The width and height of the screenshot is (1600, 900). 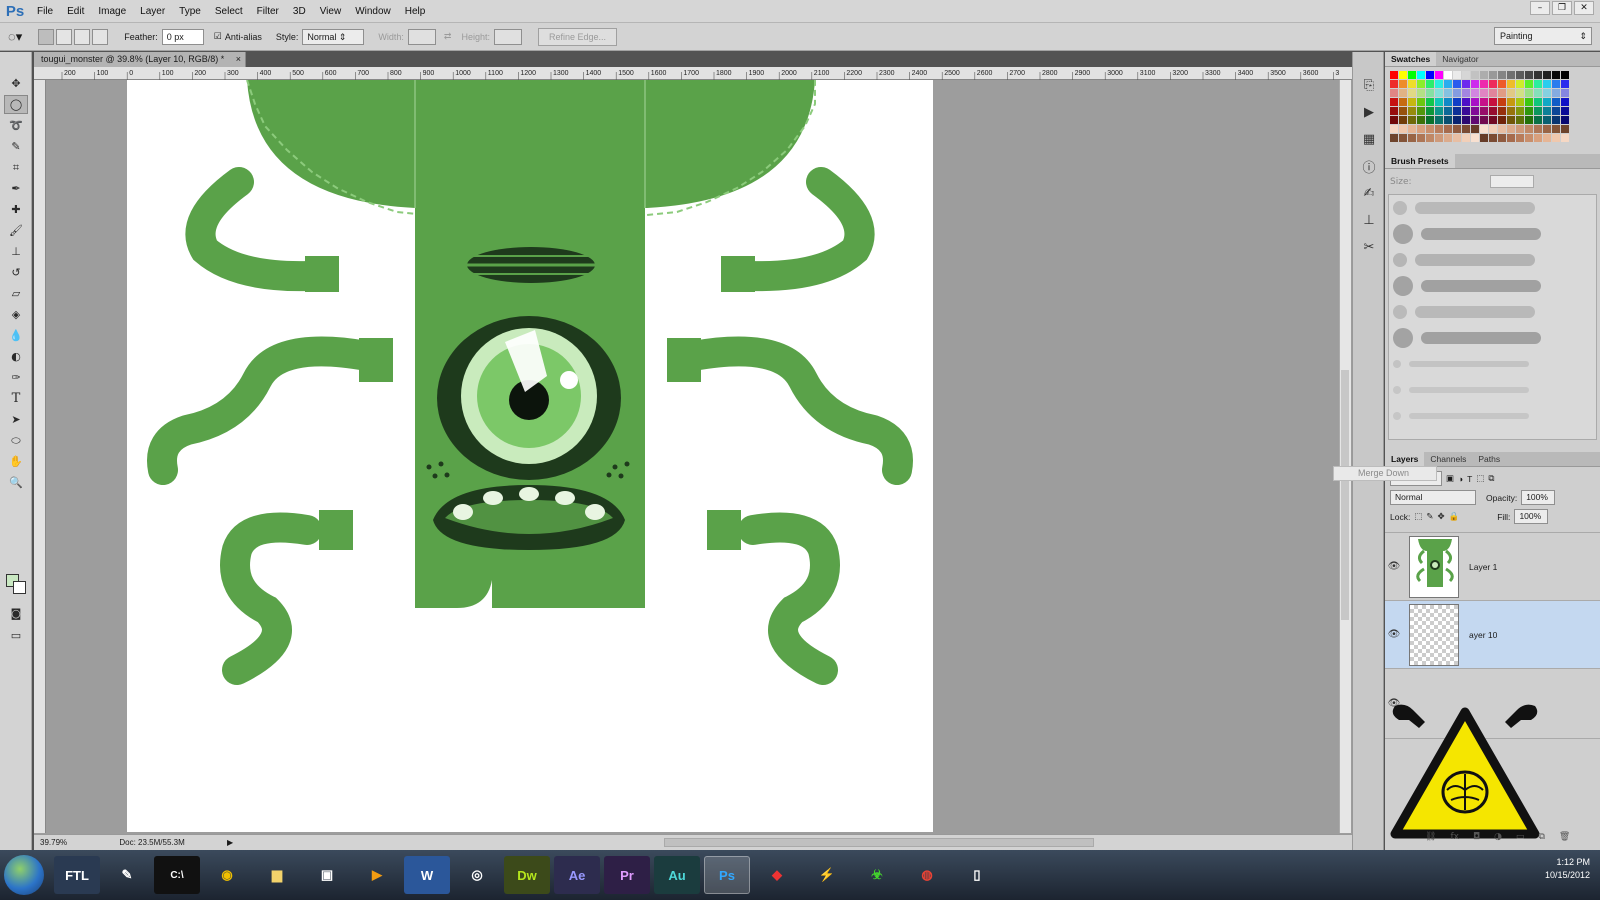 What do you see at coordinates (1420, 161) in the screenshot?
I see `tab-brush-presets: Brush Presets` at bounding box center [1420, 161].